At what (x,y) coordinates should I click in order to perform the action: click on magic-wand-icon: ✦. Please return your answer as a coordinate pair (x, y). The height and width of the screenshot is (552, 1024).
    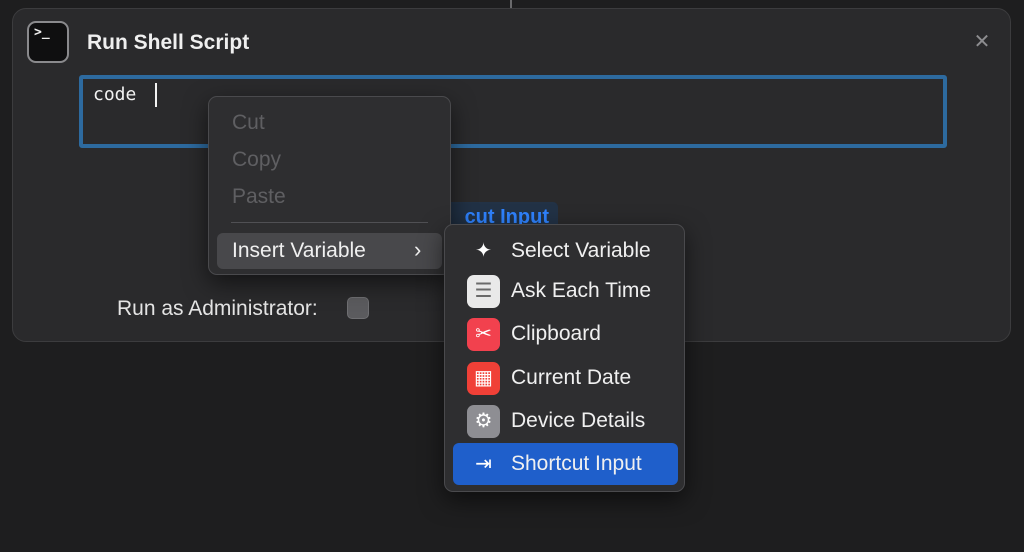
    Looking at the image, I should click on (483, 251).